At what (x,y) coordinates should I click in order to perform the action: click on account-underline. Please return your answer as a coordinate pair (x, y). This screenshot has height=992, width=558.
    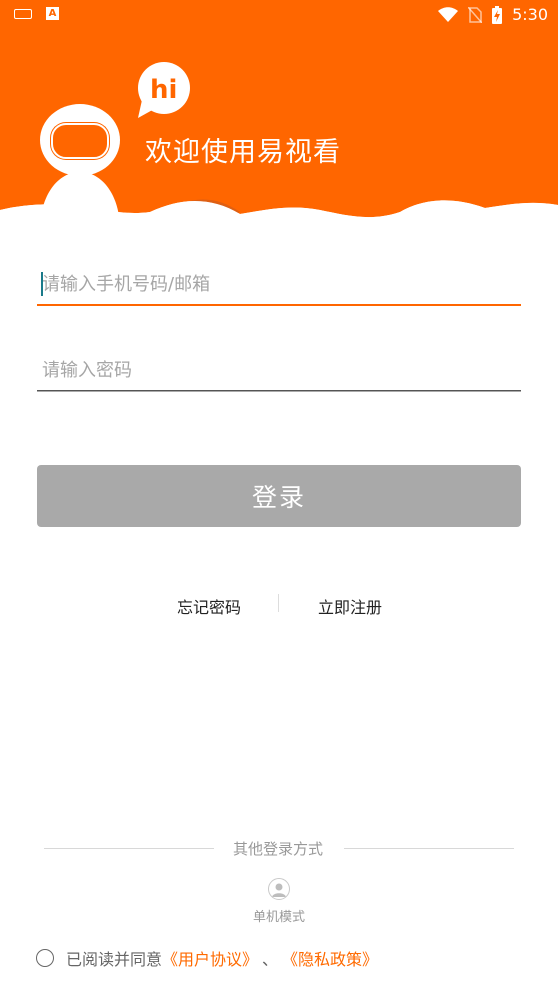
    Looking at the image, I should click on (279, 305).